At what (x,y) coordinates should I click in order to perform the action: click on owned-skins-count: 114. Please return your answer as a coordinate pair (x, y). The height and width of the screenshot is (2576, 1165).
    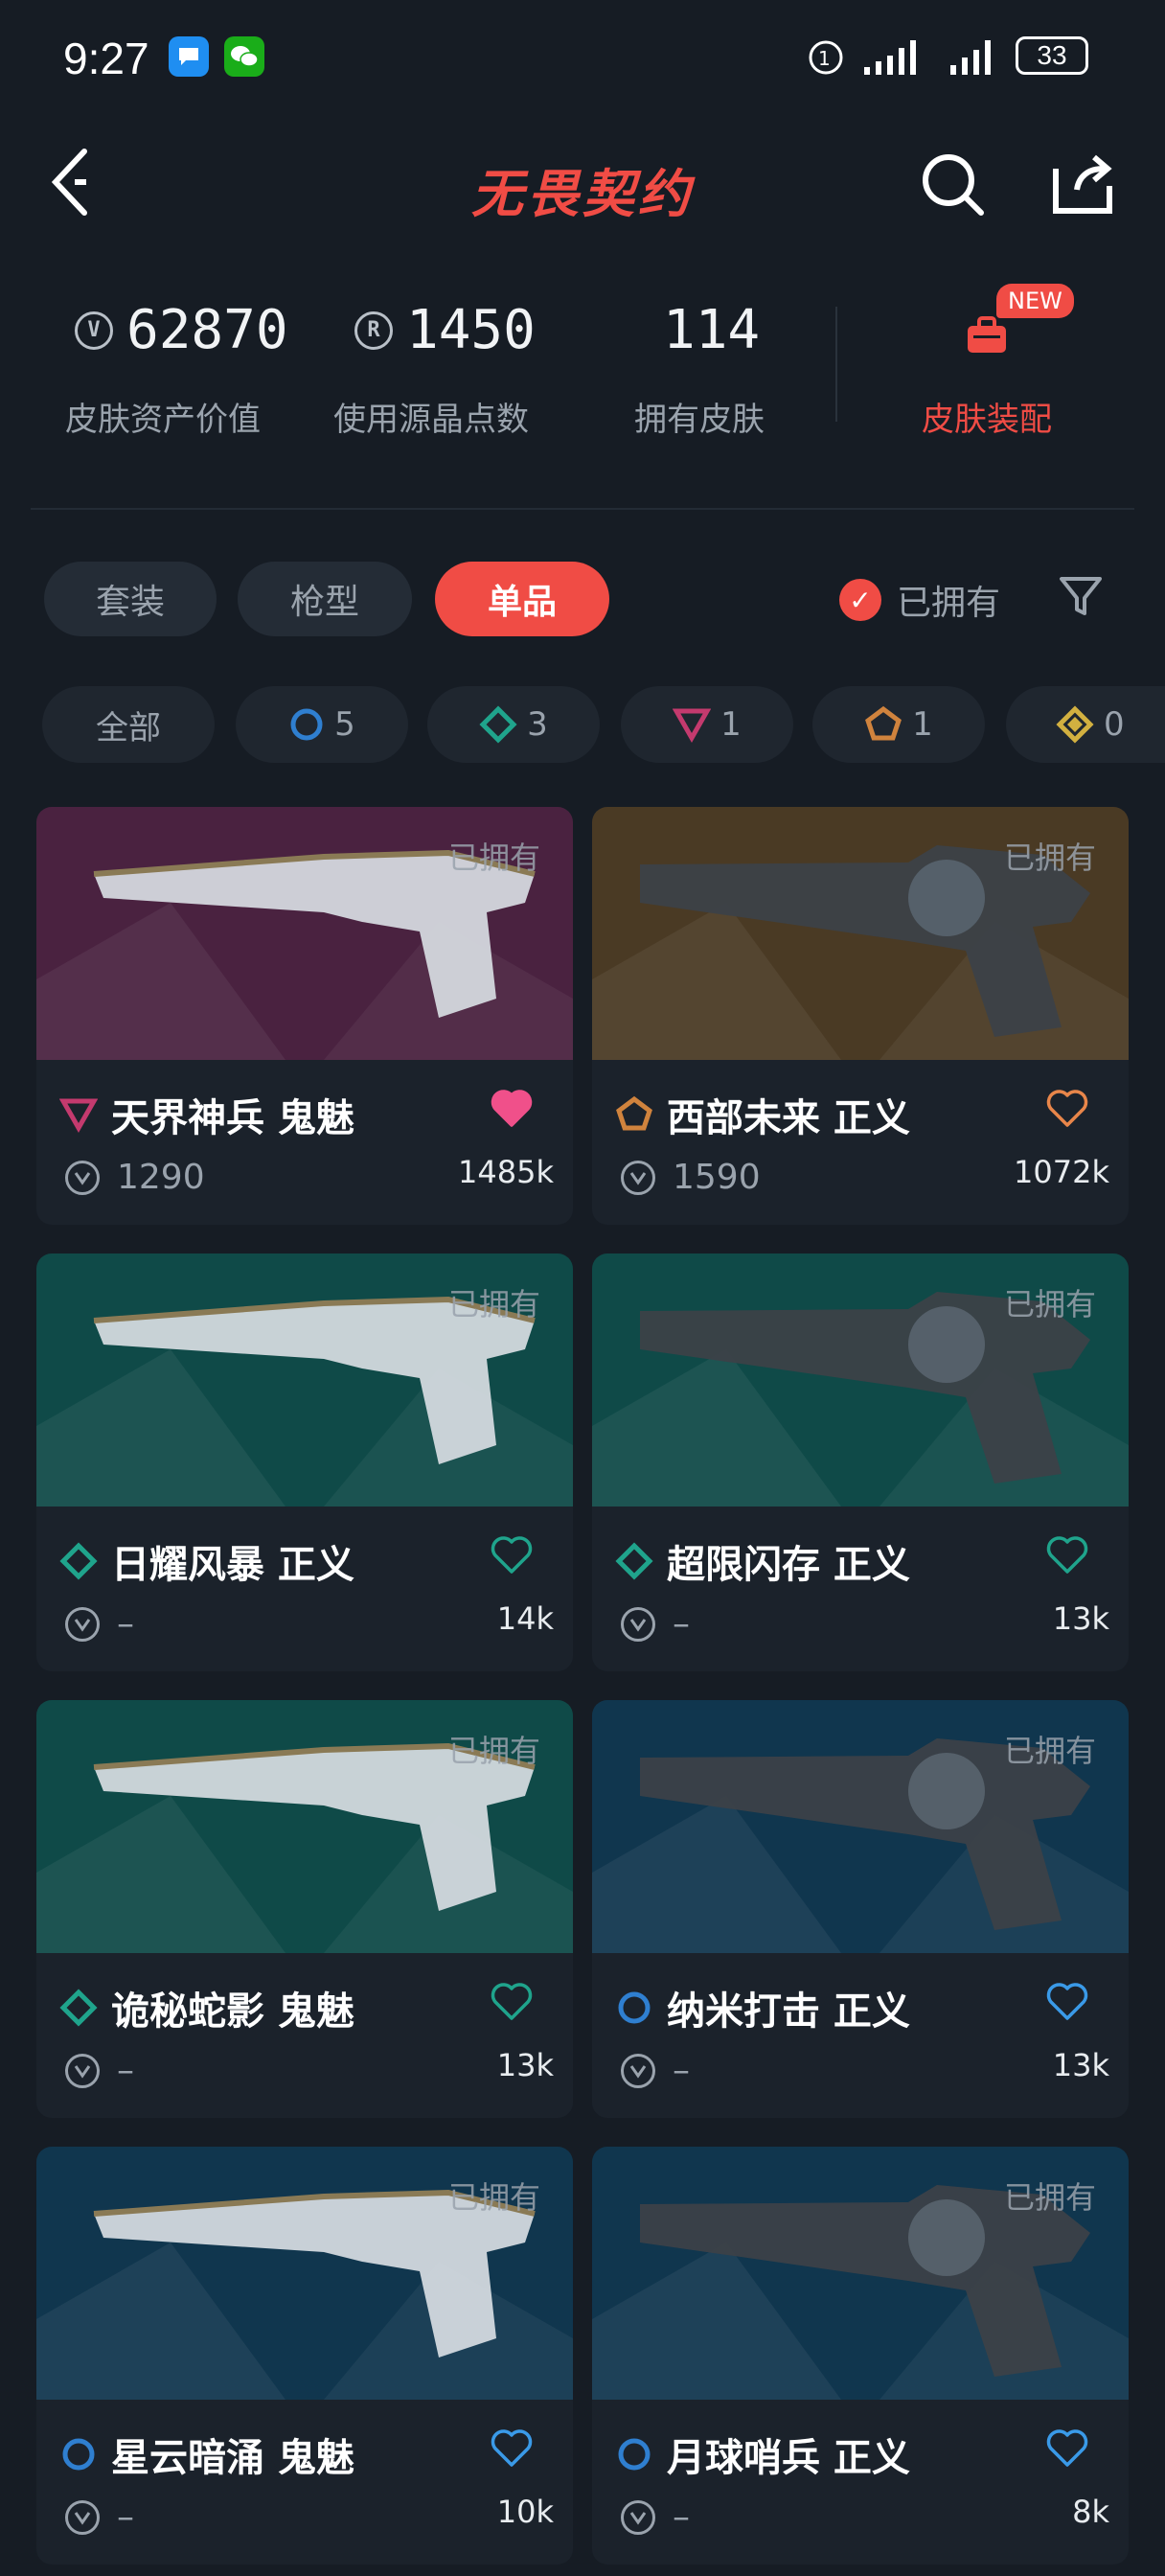
    Looking at the image, I should click on (712, 330).